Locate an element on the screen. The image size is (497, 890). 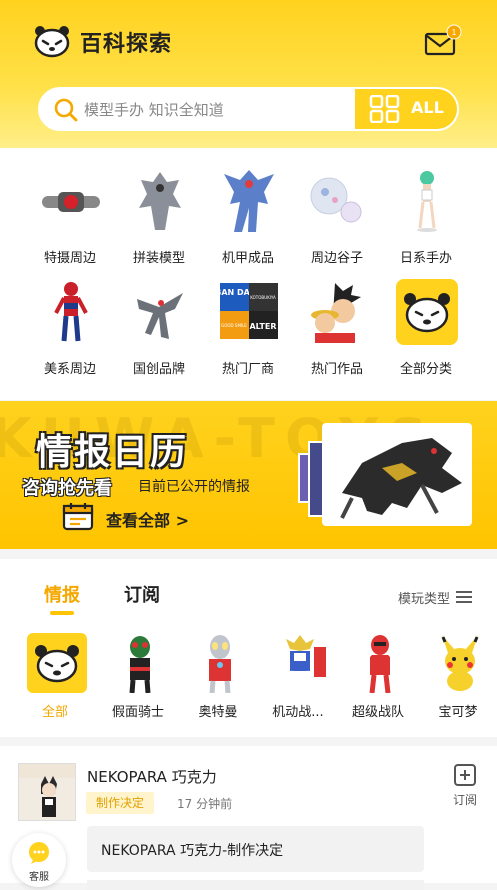
svg-text: GOOD SMILE is located at coordinates (234, 325).